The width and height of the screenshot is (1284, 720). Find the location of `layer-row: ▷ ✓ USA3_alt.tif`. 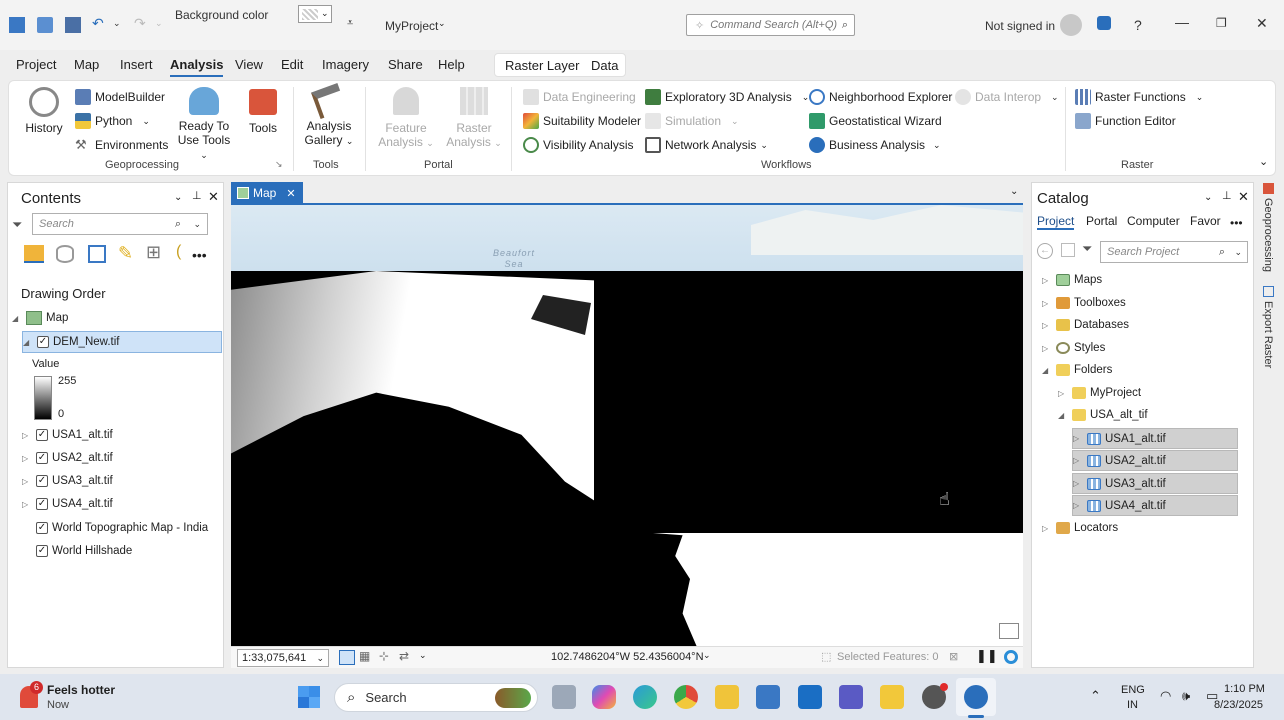

layer-row: ▷ ✓ USA3_alt.tif is located at coordinates (67, 481).